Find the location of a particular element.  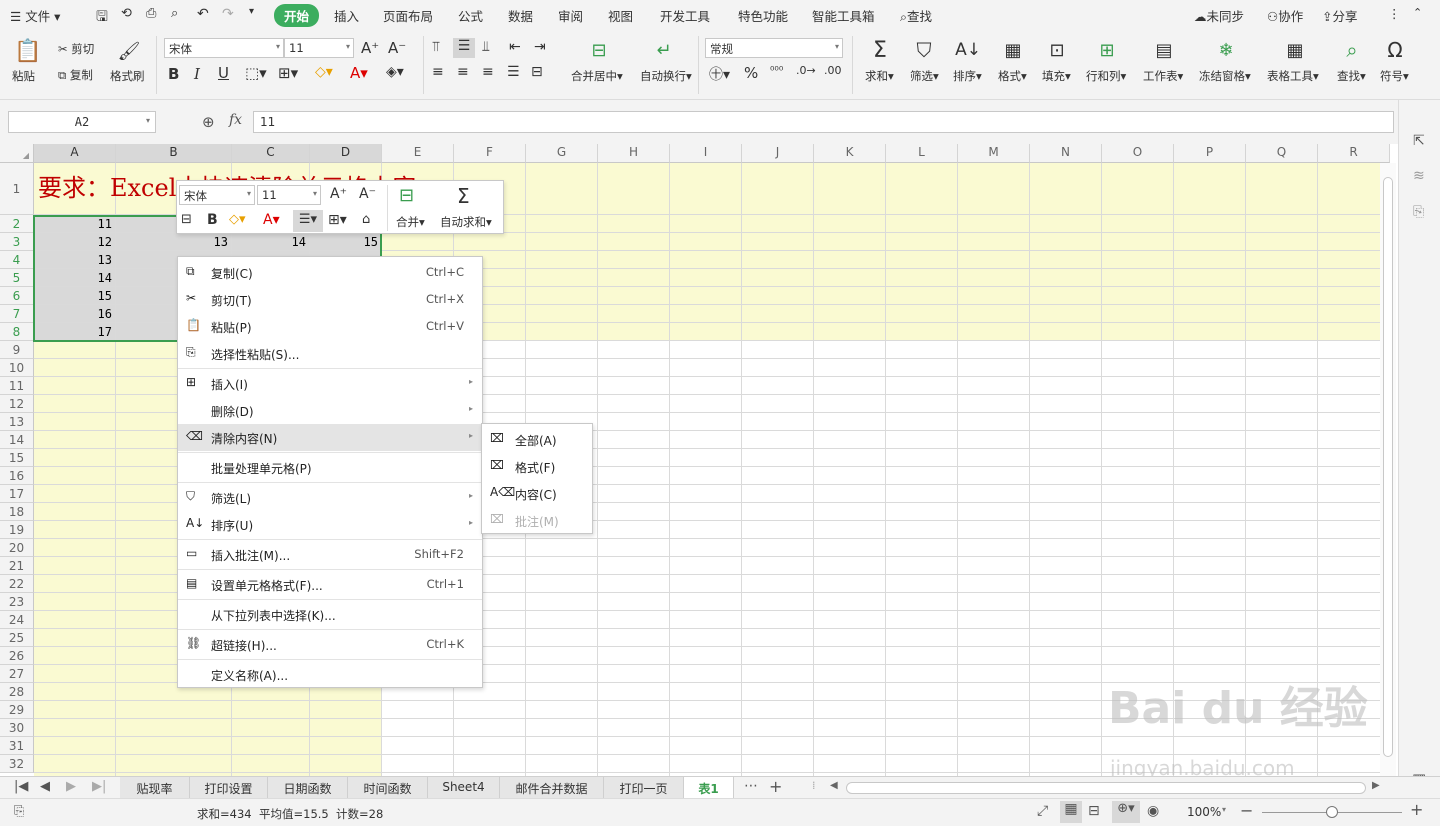

fill-button: 填充▾ is located at coordinates (1056, 76).